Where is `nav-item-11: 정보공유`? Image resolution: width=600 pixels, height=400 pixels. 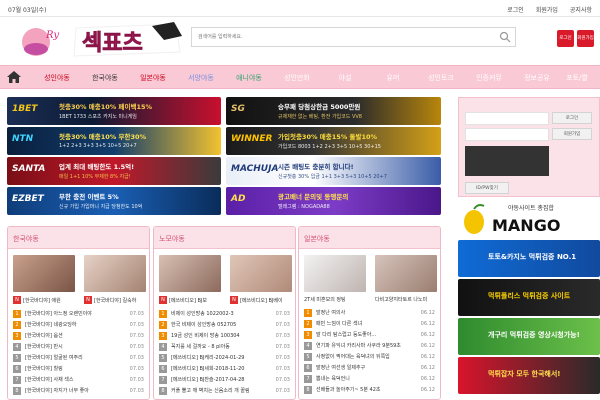
nav-item-11: 정보공유 is located at coordinates (537, 78).